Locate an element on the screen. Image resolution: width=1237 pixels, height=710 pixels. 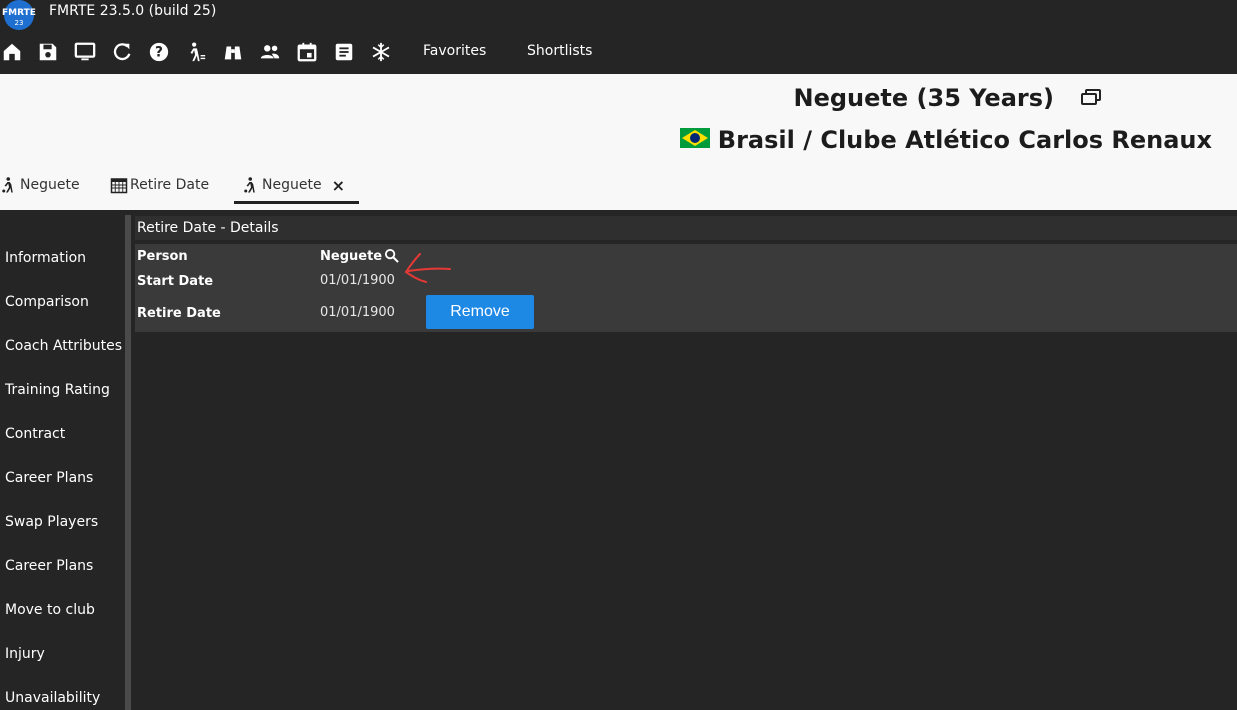
sidebar-item-career-plans: Career Plans is located at coordinates (49, 478).